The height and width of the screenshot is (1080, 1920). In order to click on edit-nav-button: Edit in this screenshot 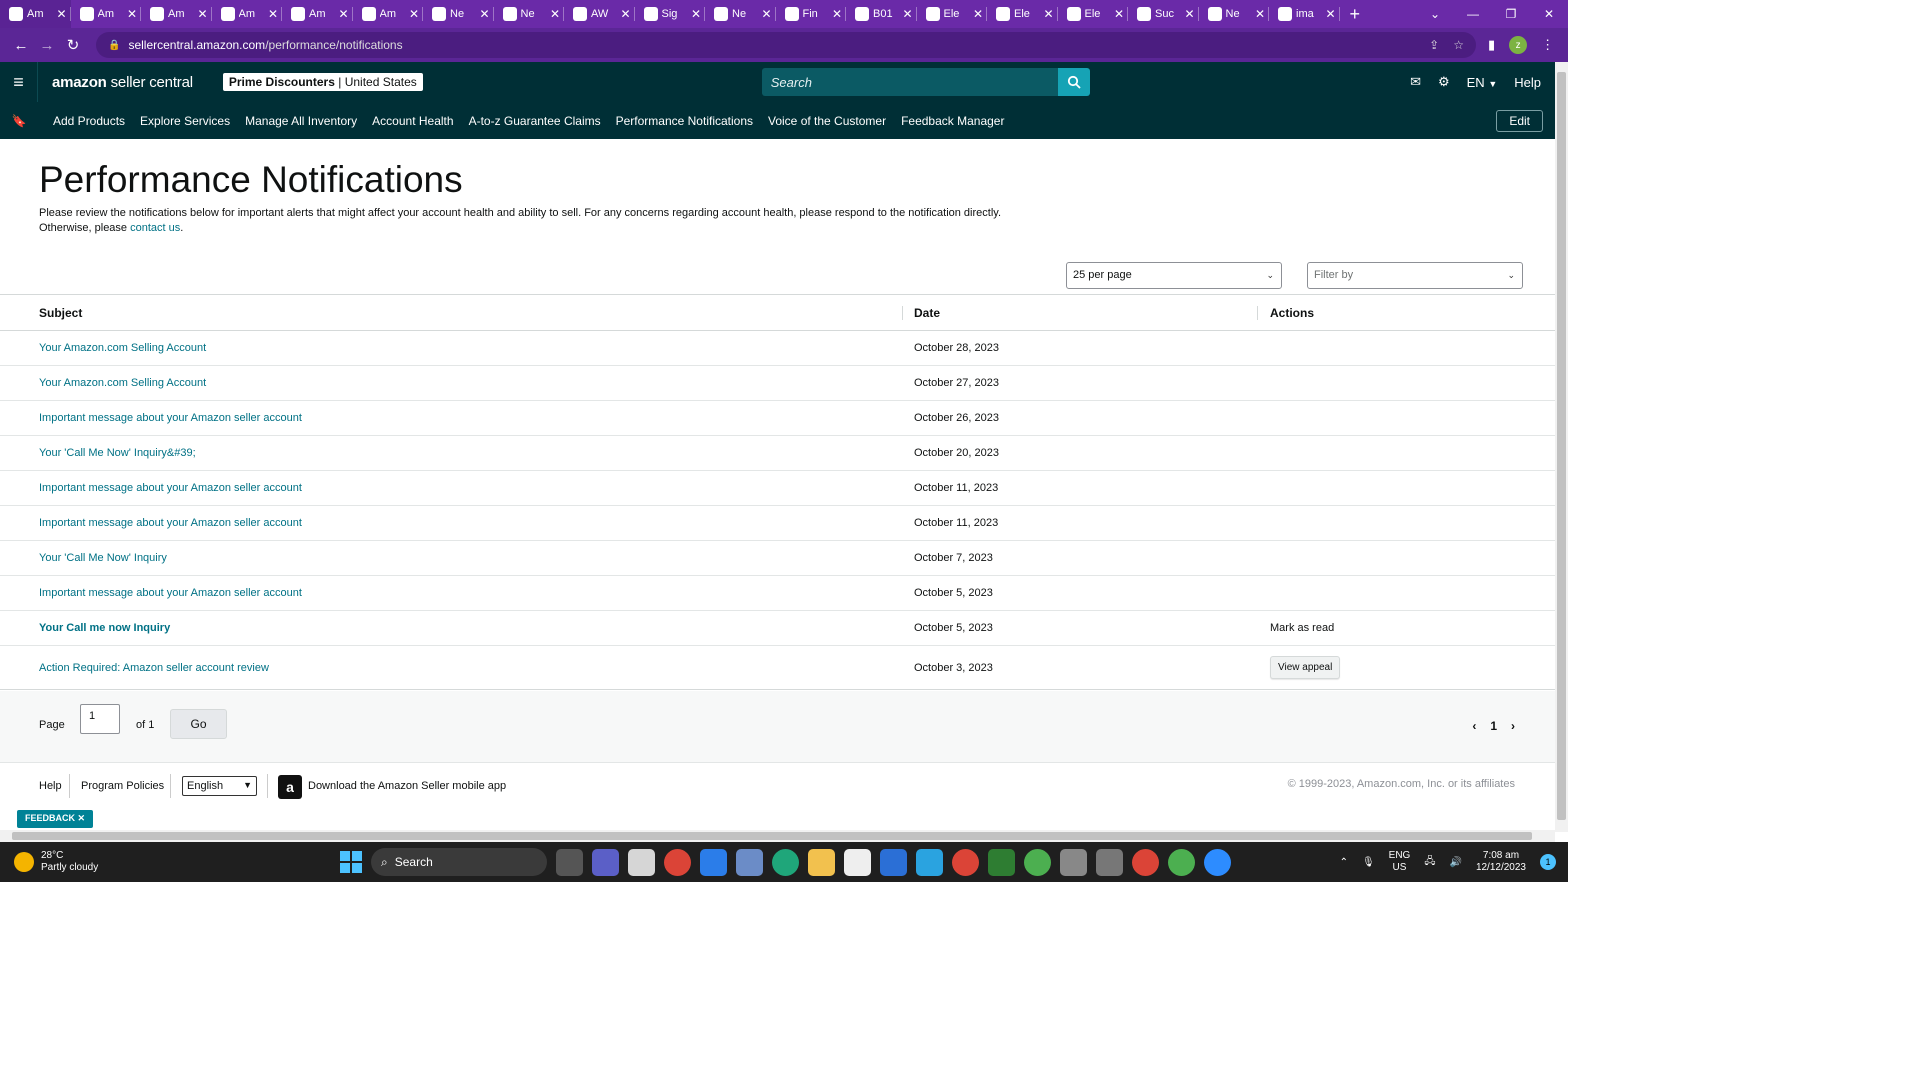, I will do `click(1519, 120)`.